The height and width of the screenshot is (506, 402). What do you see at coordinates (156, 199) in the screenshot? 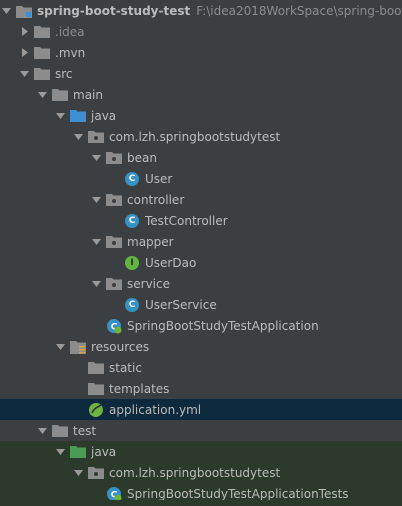
I see `package-label: controller` at bounding box center [156, 199].